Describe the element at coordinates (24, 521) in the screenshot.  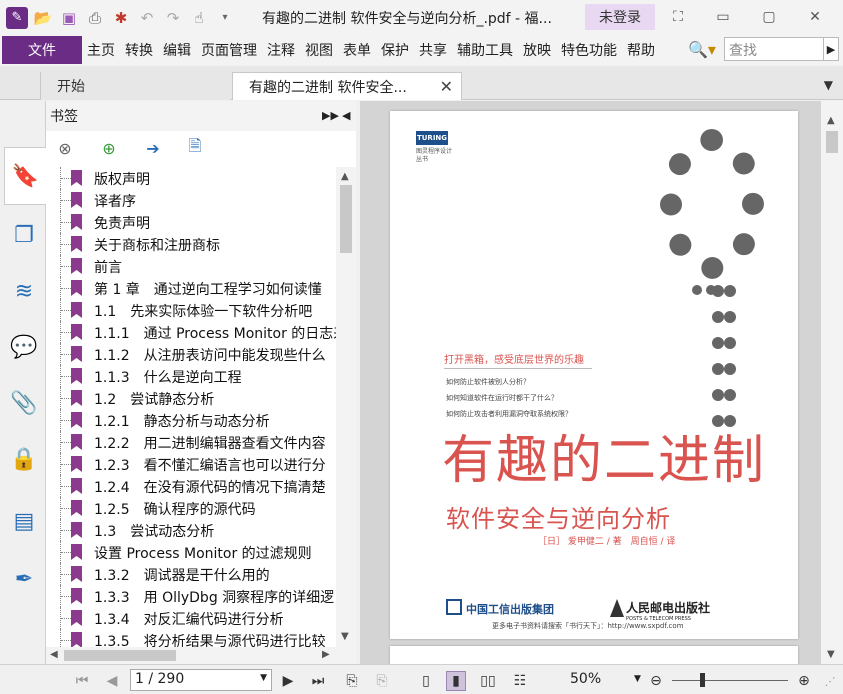
I see `fields-panel-icon: ▤` at that location.